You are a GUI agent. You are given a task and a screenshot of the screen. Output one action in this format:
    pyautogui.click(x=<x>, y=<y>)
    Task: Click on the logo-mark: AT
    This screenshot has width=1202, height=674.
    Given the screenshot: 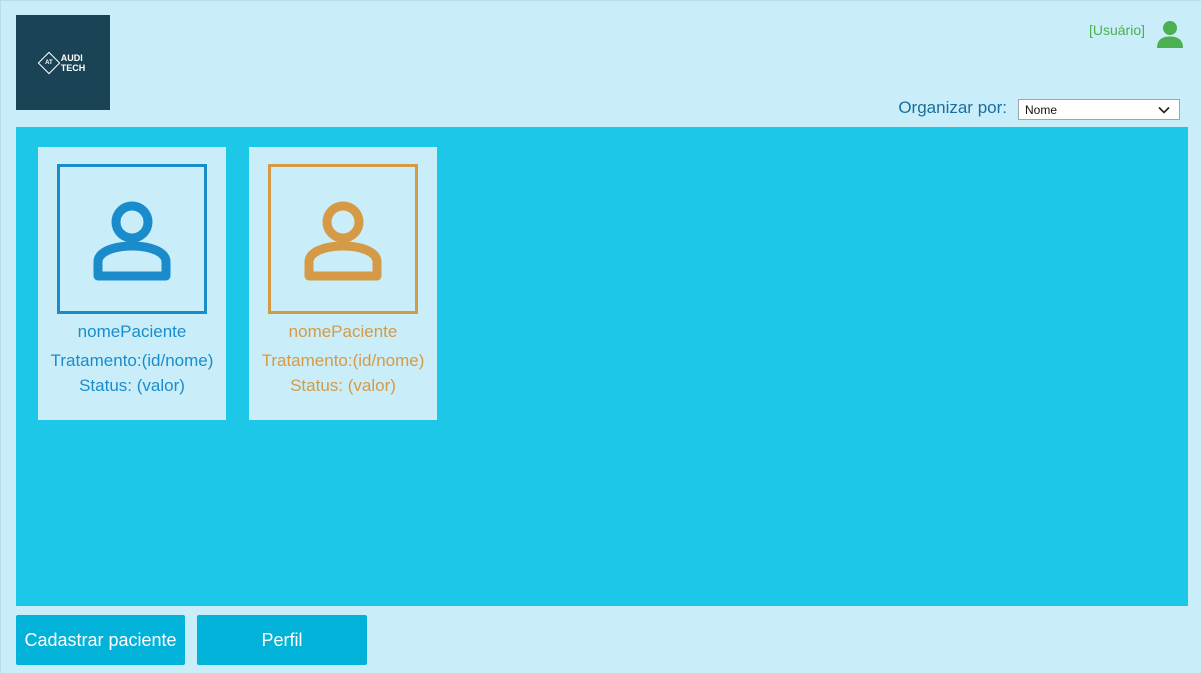 What is the action you would take?
    pyautogui.click(x=49, y=62)
    